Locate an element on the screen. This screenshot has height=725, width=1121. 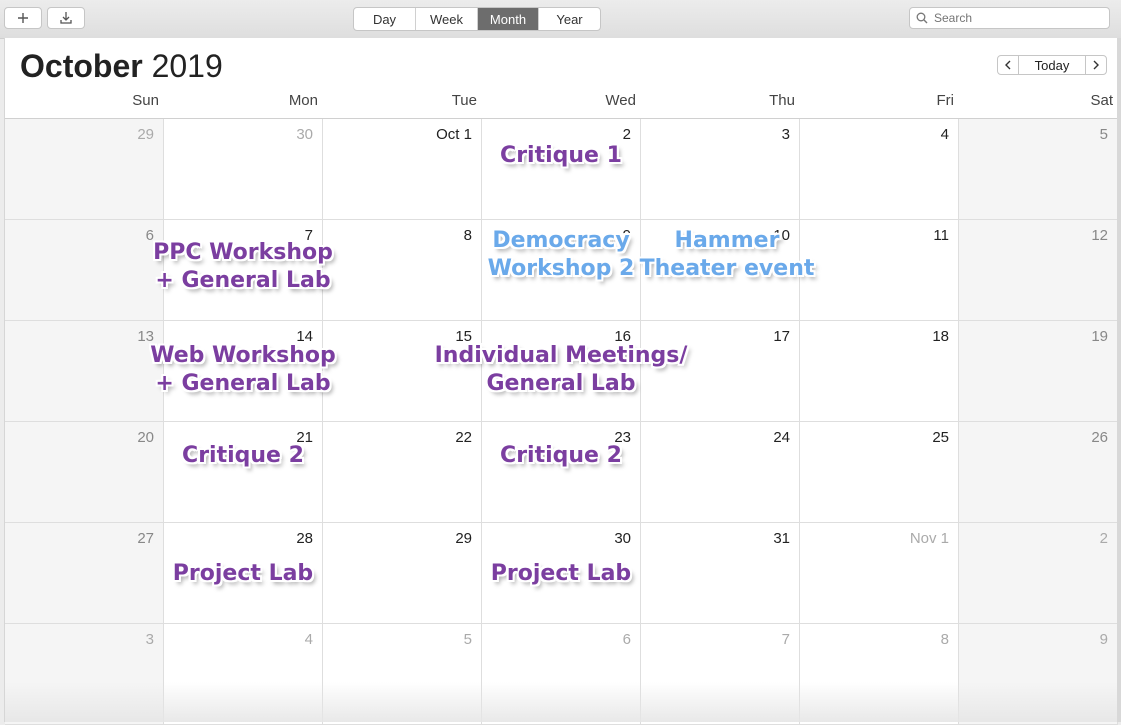
import-button is located at coordinates (66, 18).